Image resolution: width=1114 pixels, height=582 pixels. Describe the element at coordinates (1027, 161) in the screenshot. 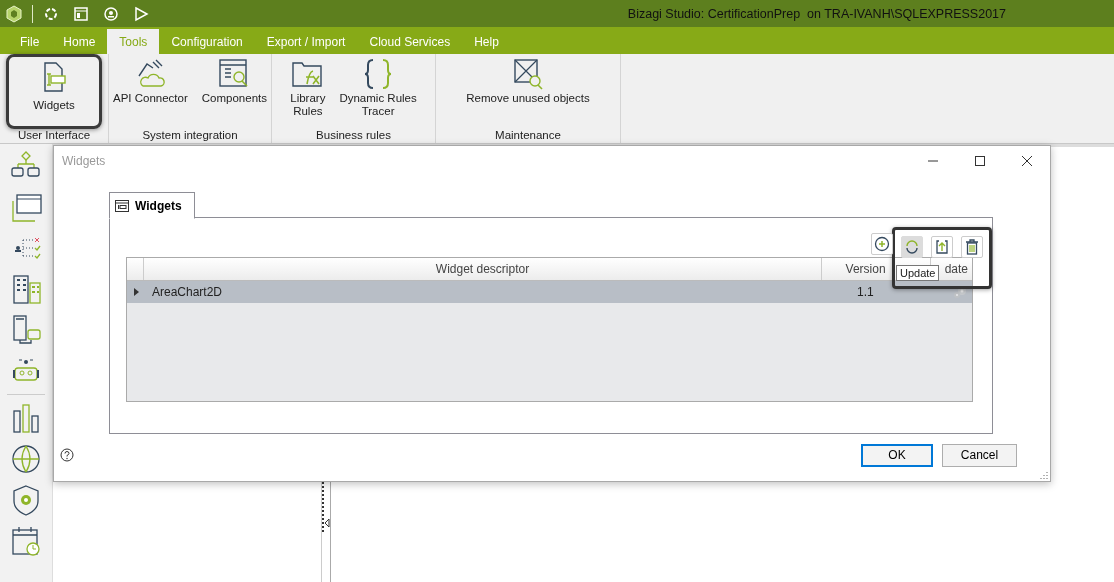

I see `close-icon` at that location.